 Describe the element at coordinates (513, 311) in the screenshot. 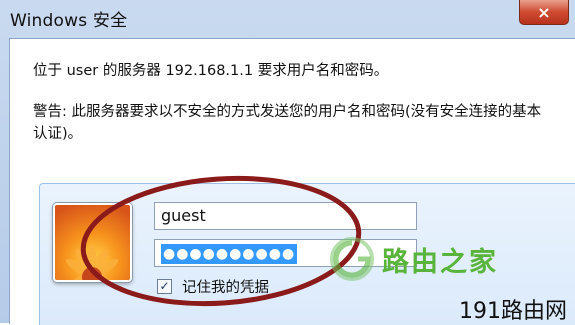

I see `site-watermark-text: 191路由网` at that location.